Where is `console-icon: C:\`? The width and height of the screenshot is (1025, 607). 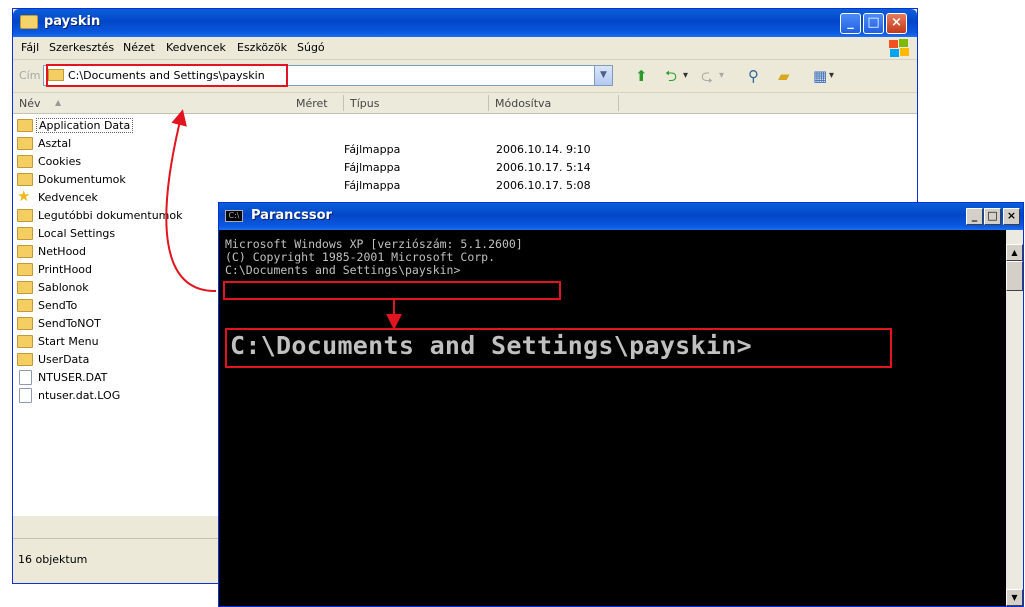 console-icon: C:\ is located at coordinates (234, 216).